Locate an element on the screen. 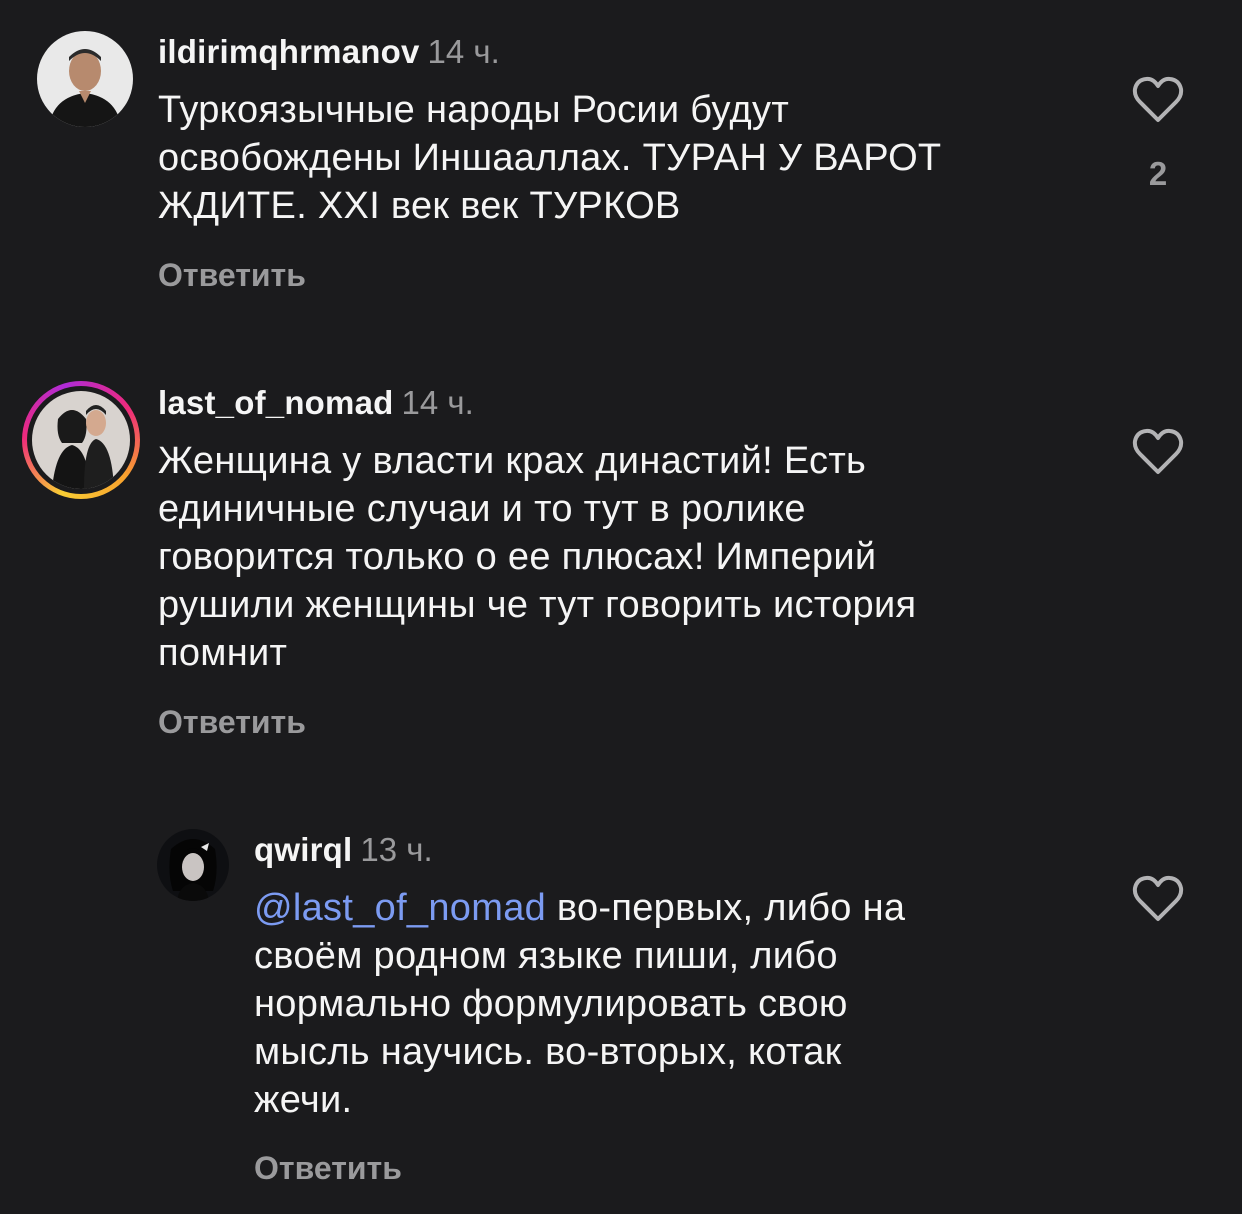 This screenshot has height=1214, width=1242. comment-line: ЖДИТЕ. XXI век век ТУРКОВ is located at coordinates (419, 206).